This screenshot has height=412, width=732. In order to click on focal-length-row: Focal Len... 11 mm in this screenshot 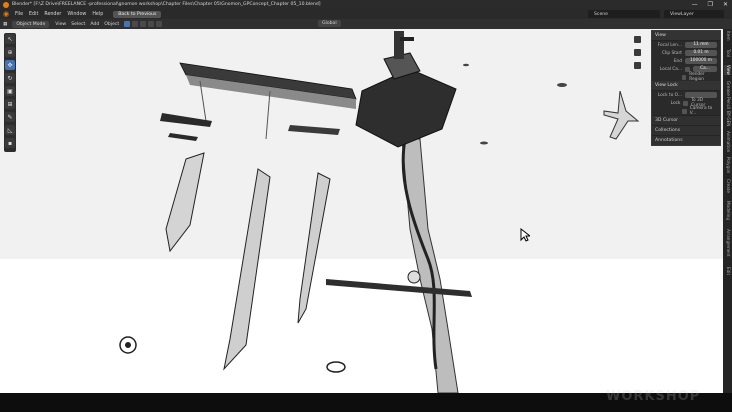, I will do `click(686, 45)`.